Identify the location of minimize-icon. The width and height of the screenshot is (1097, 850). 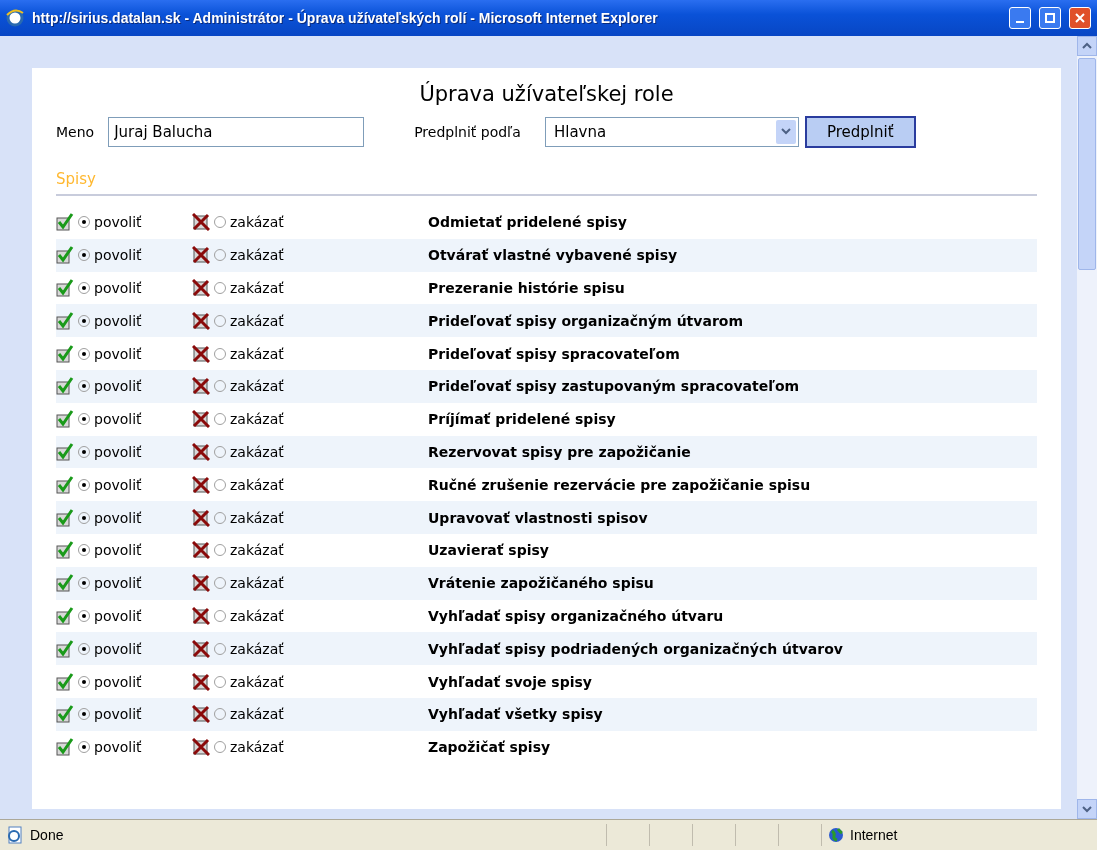
(1020, 22).